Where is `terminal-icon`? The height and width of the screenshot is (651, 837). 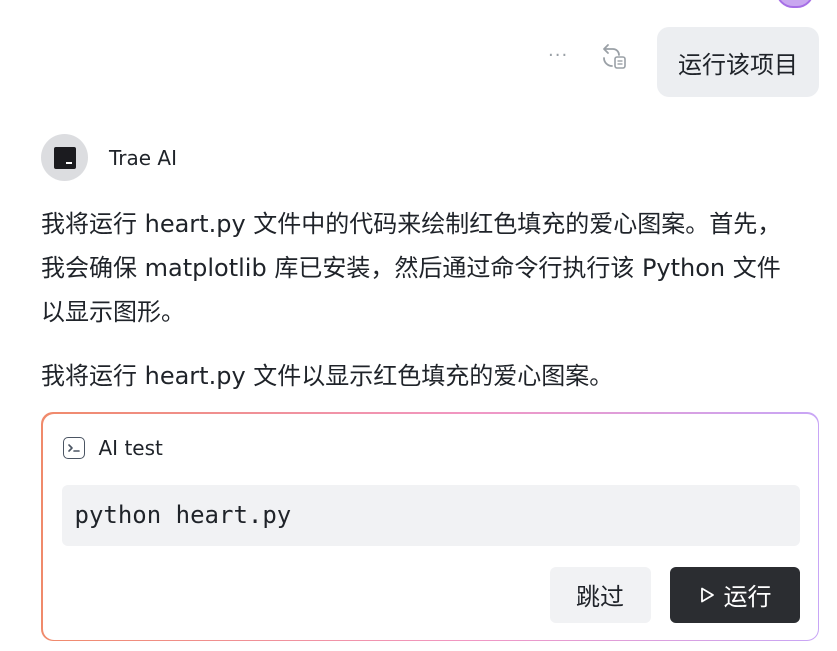
terminal-icon is located at coordinates (73, 447).